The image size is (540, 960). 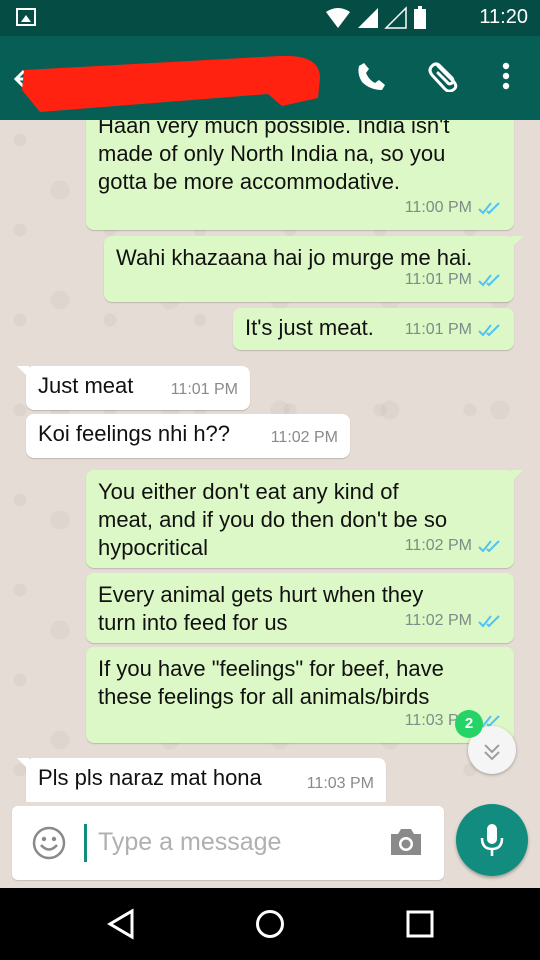 I want to click on mic-icon, so click(x=492, y=840).